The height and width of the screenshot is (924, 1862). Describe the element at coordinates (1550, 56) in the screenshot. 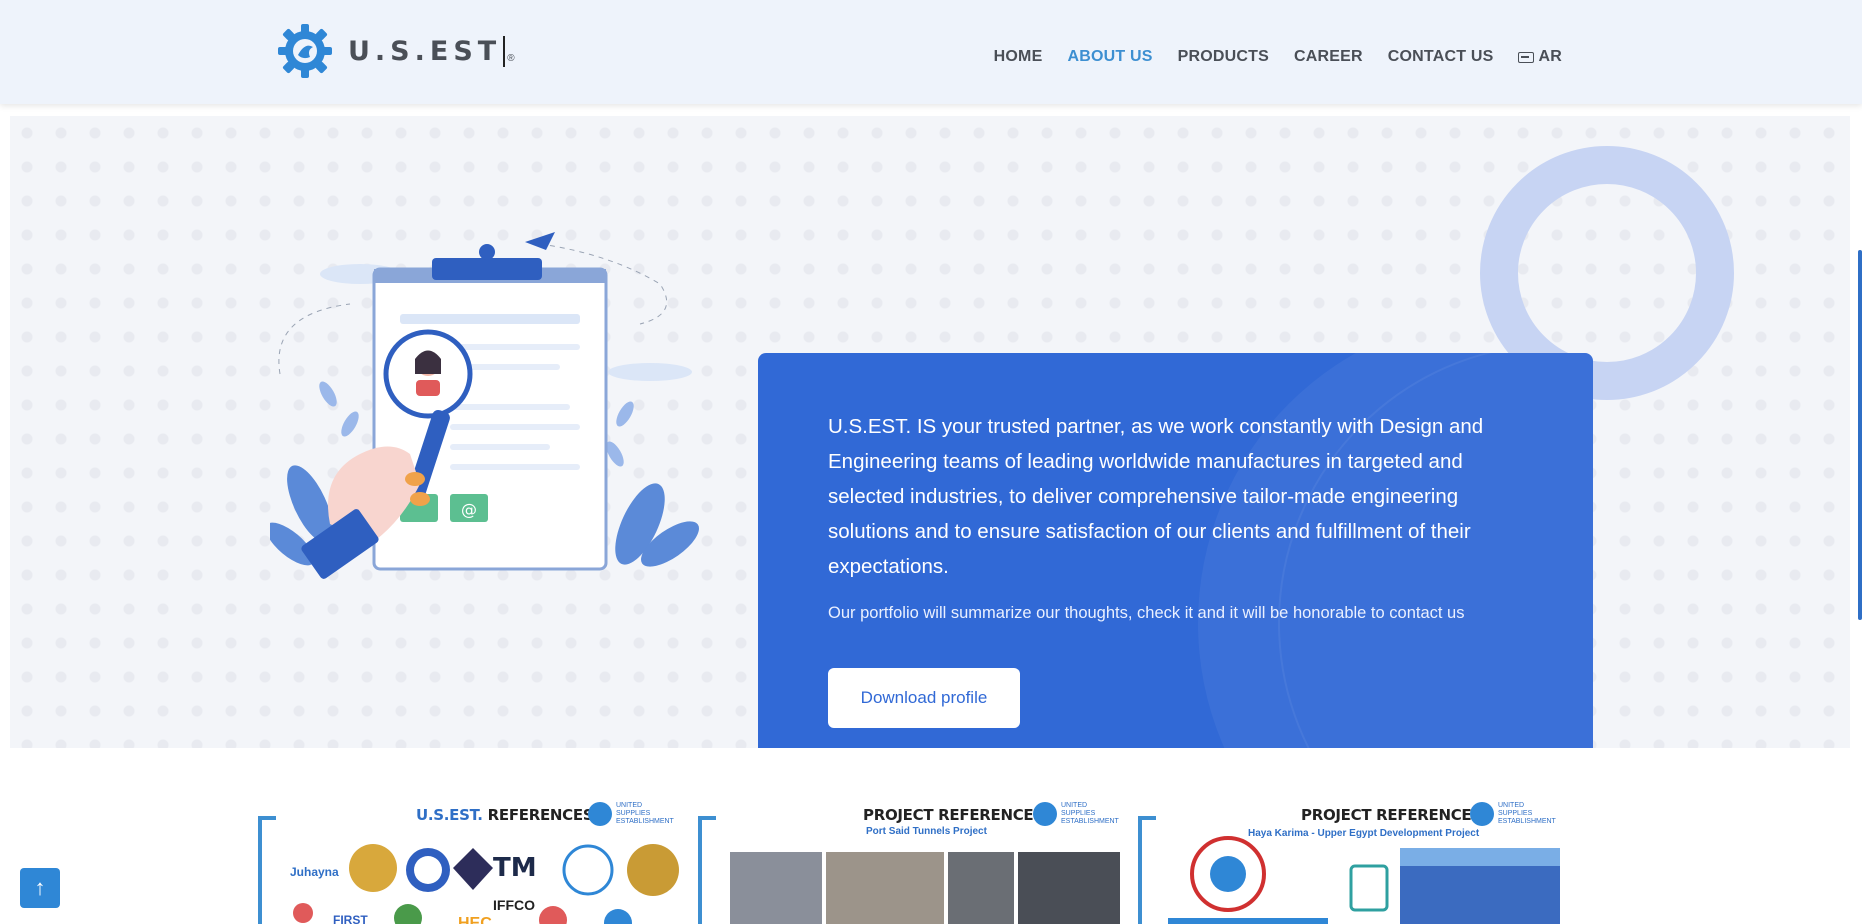

I see `language-label: AR` at that location.